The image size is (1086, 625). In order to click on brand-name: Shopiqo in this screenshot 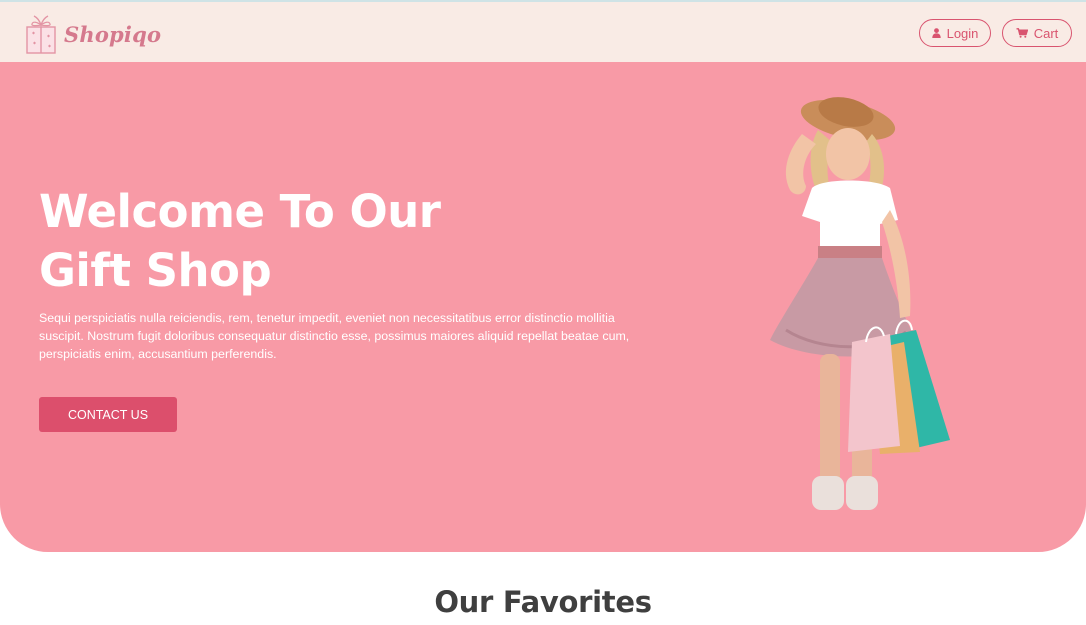, I will do `click(113, 34)`.